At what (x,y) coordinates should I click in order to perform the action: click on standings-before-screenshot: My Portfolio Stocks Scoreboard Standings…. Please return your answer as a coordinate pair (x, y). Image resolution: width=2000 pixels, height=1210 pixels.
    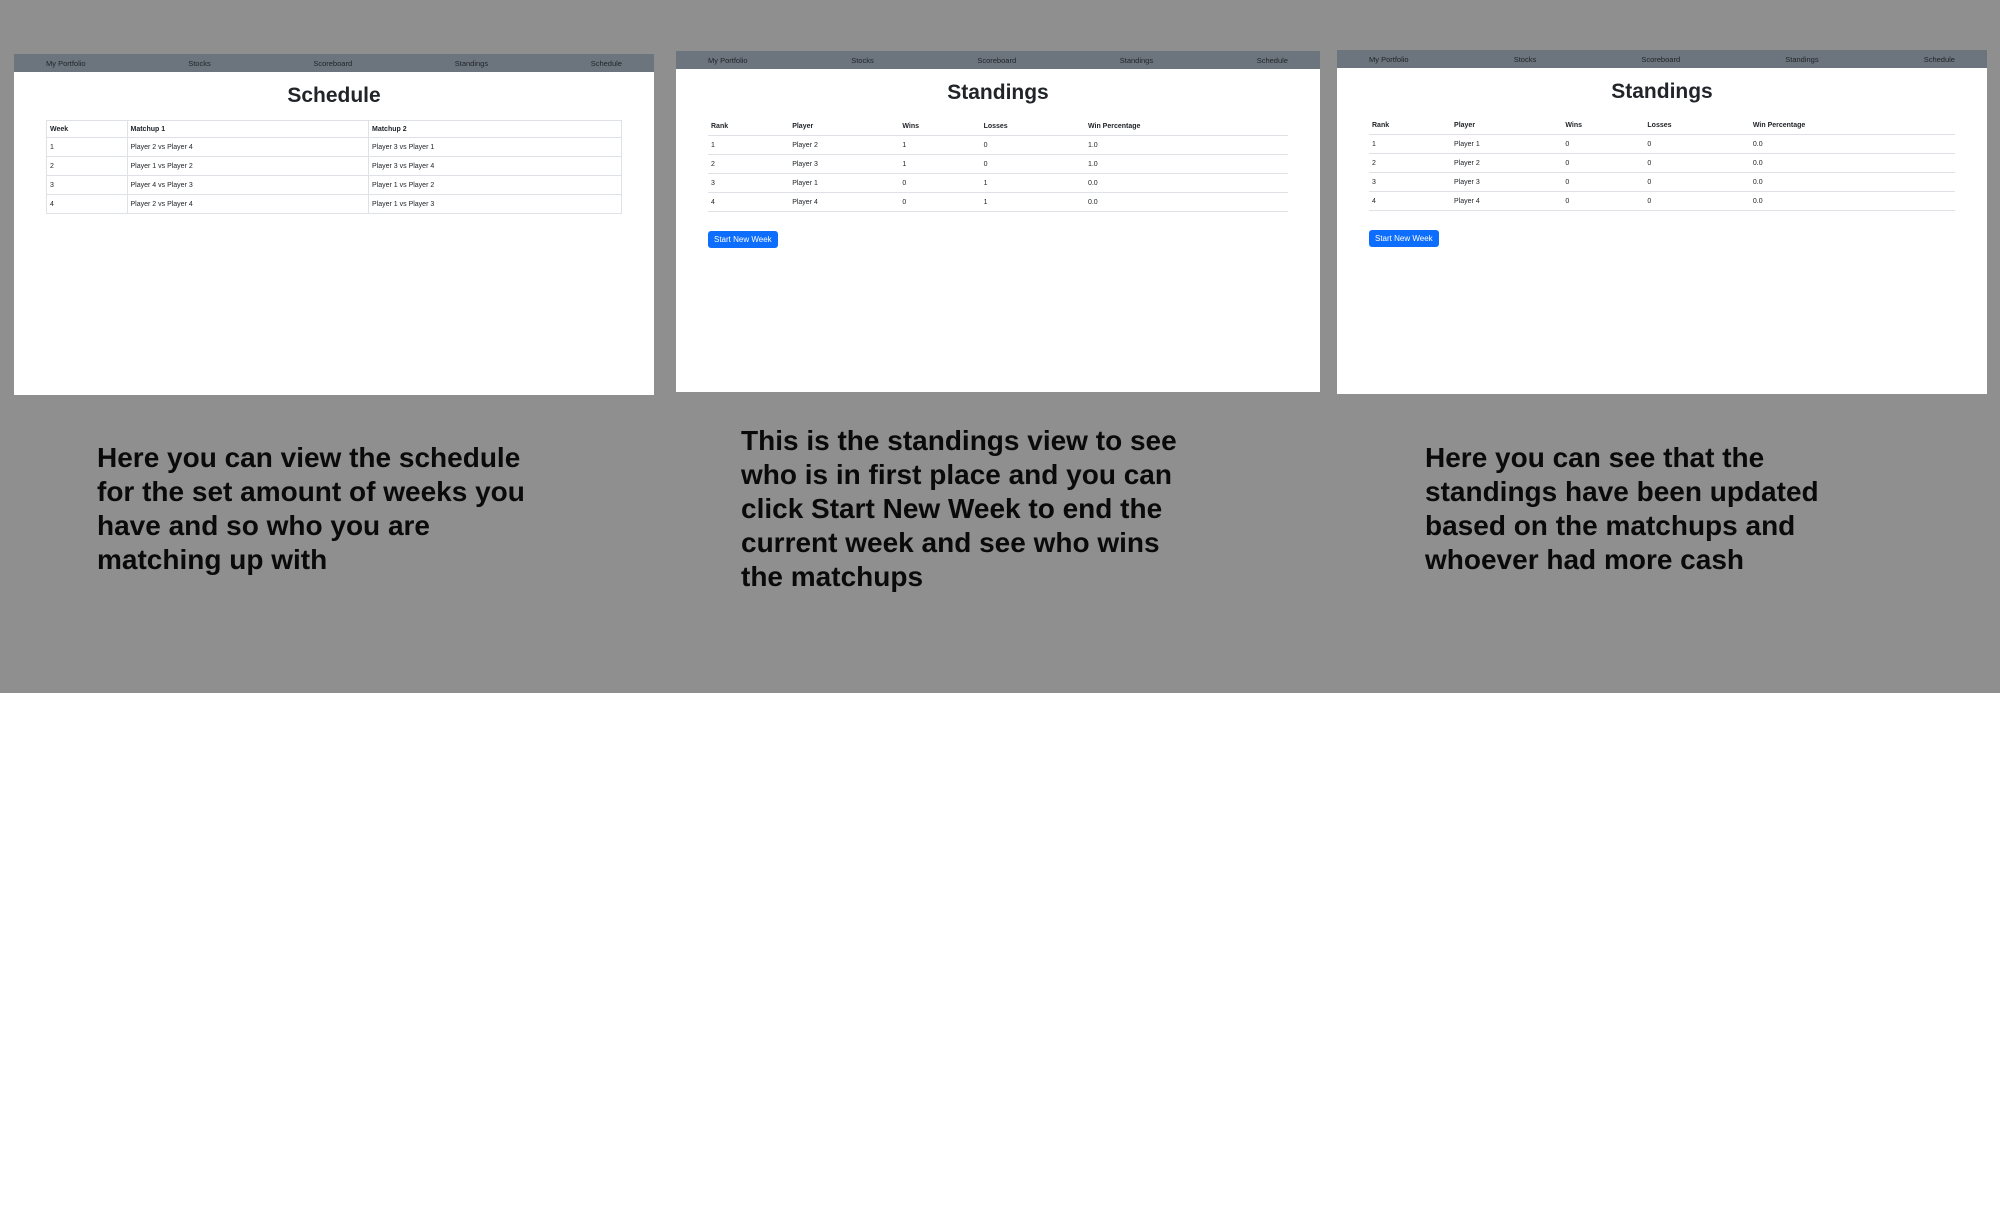
    Looking at the image, I should click on (1662, 222).